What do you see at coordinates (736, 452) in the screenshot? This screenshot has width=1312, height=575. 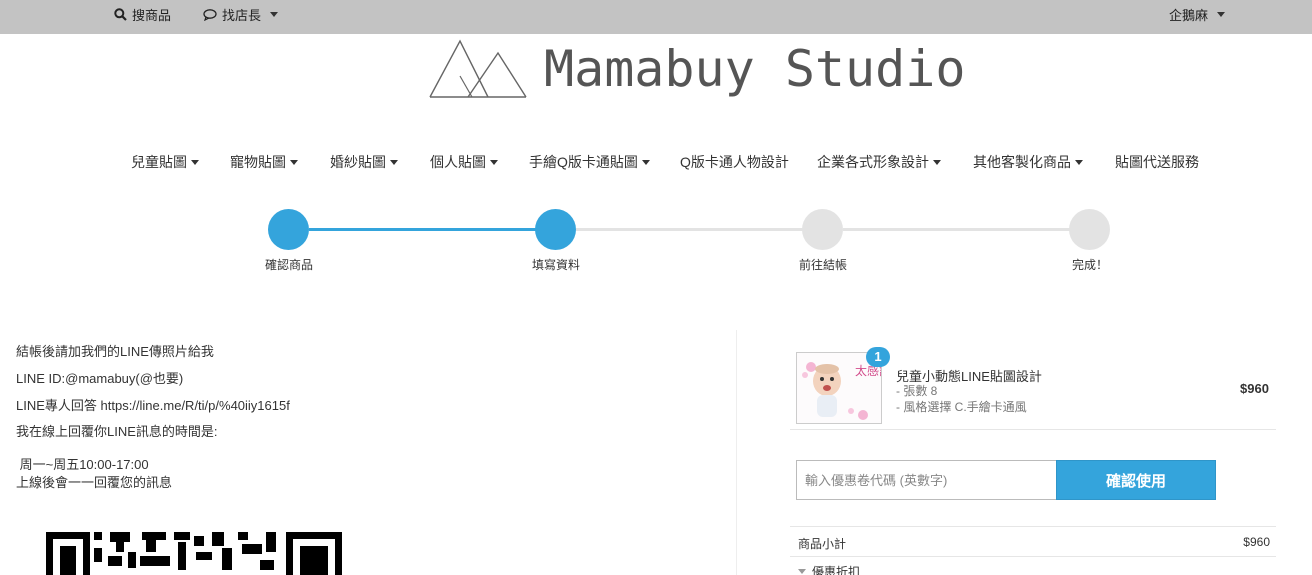 I see `column-divider` at bounding box center [736, 452].